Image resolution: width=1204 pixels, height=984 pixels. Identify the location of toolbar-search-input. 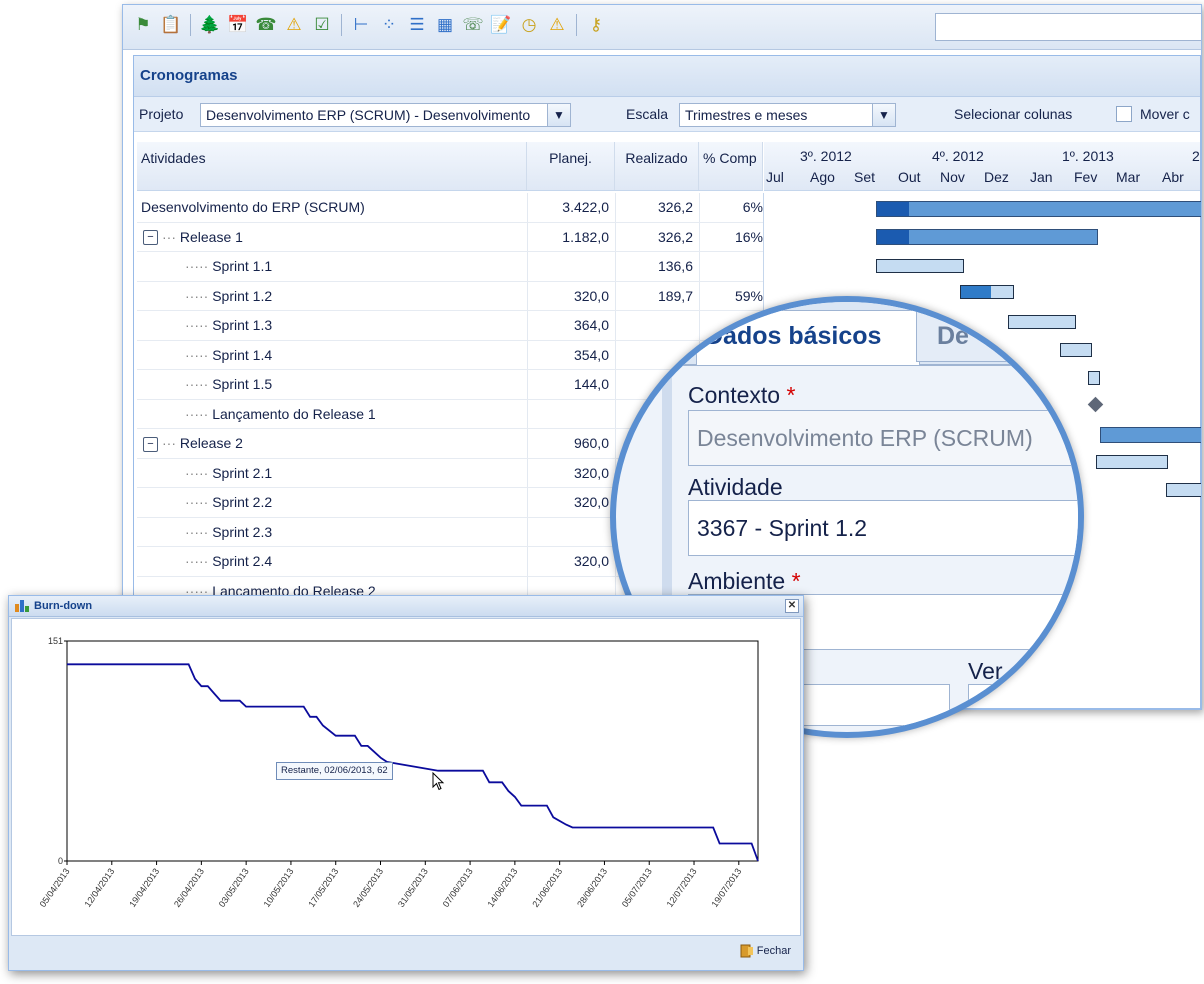
(1068, 27).